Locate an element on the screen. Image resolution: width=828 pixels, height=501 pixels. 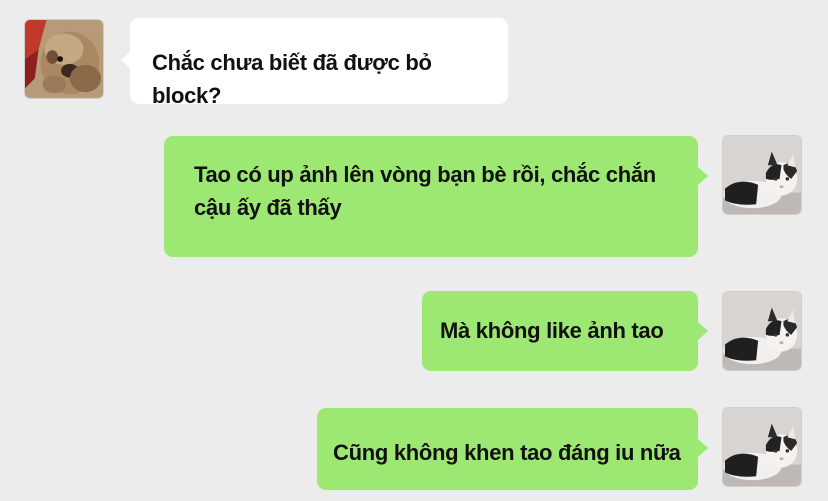
dog-avatar-image is located at coordinates (64, 59).